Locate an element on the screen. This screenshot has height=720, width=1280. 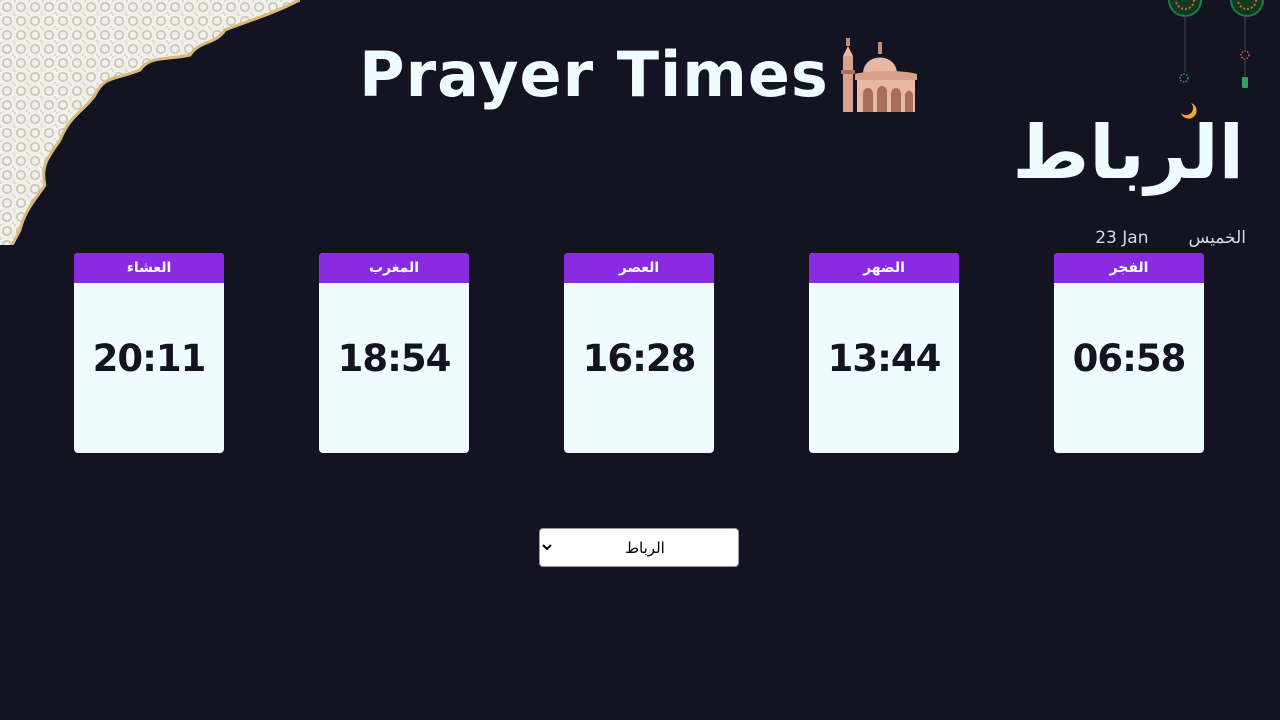
prayer-card-asr: العصر 16:28 is located at coordinates (639, 353).